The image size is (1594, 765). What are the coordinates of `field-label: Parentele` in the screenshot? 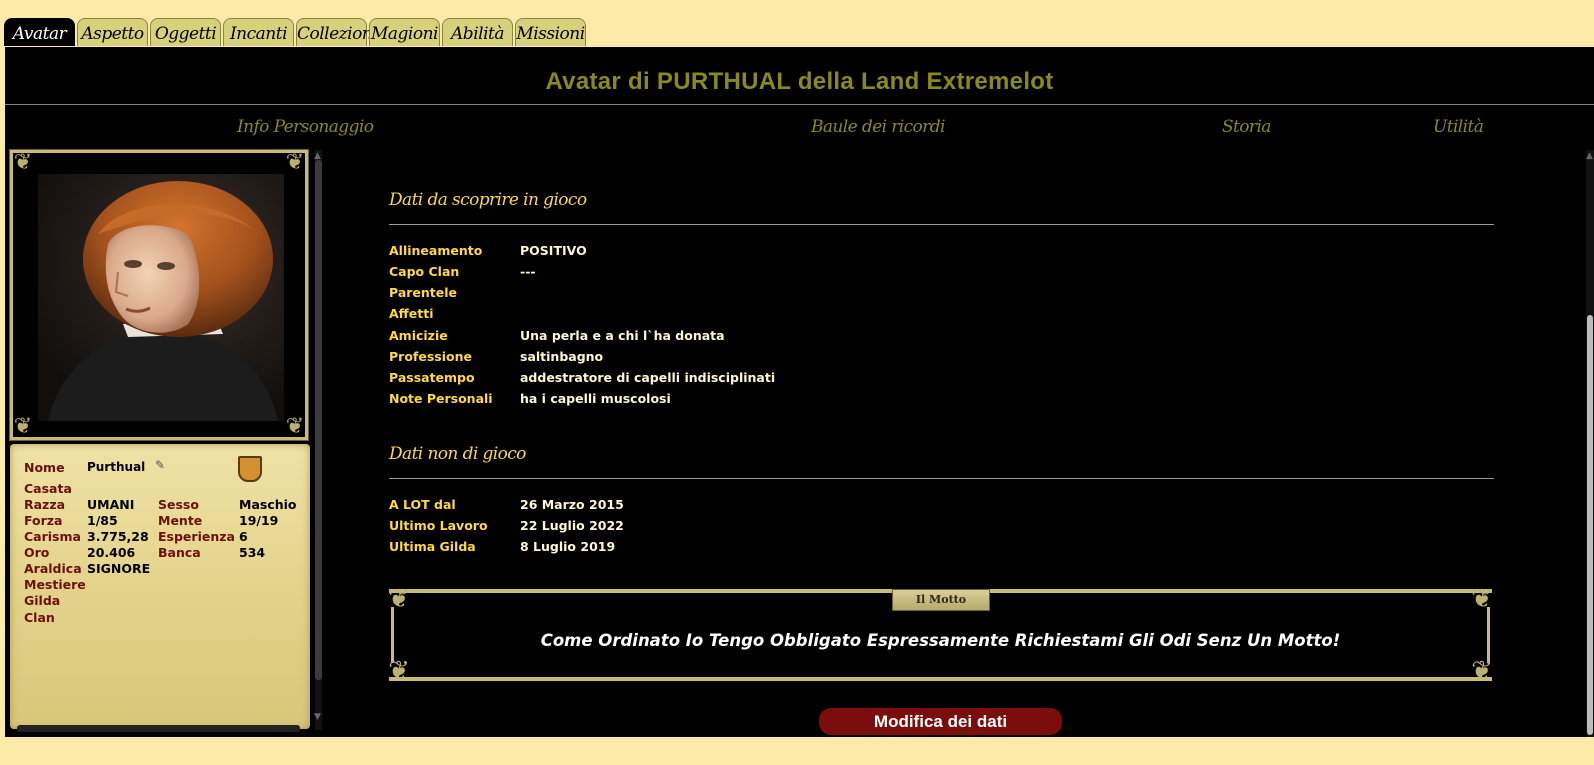 It's located at (423, 292).